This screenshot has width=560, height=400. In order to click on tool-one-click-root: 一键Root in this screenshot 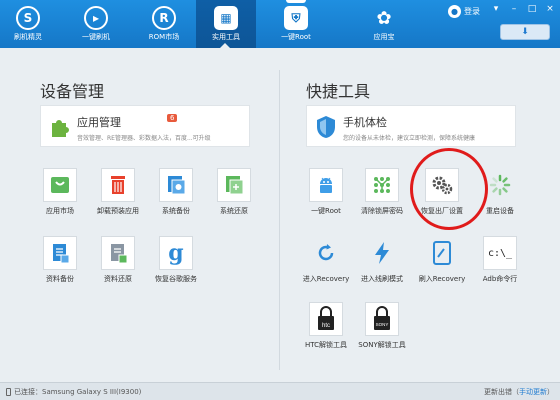, I will do `click(326, 192)`.